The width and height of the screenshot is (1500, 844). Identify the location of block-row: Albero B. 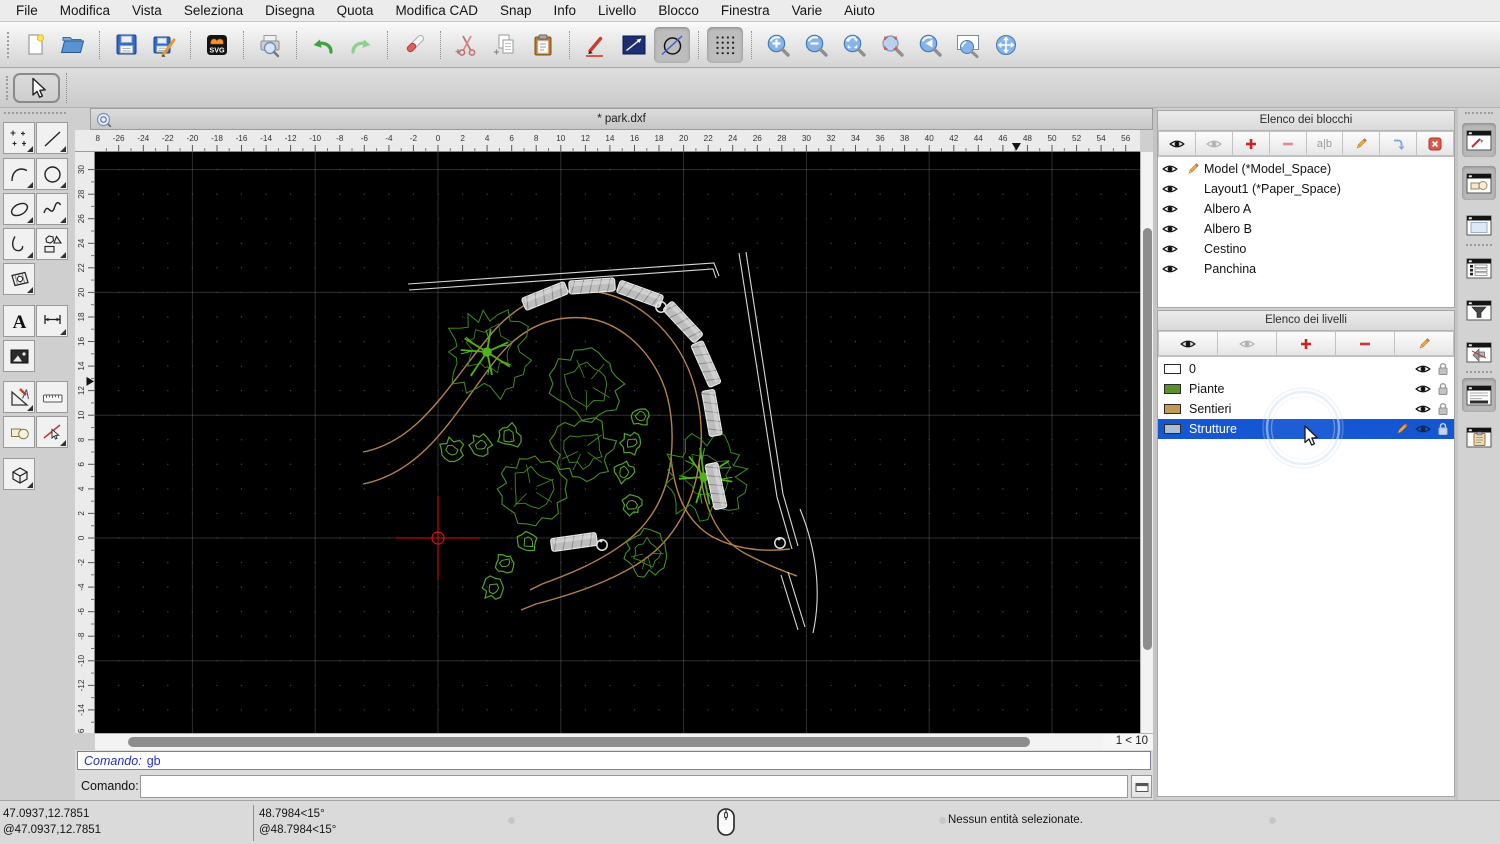
(1306, 229).